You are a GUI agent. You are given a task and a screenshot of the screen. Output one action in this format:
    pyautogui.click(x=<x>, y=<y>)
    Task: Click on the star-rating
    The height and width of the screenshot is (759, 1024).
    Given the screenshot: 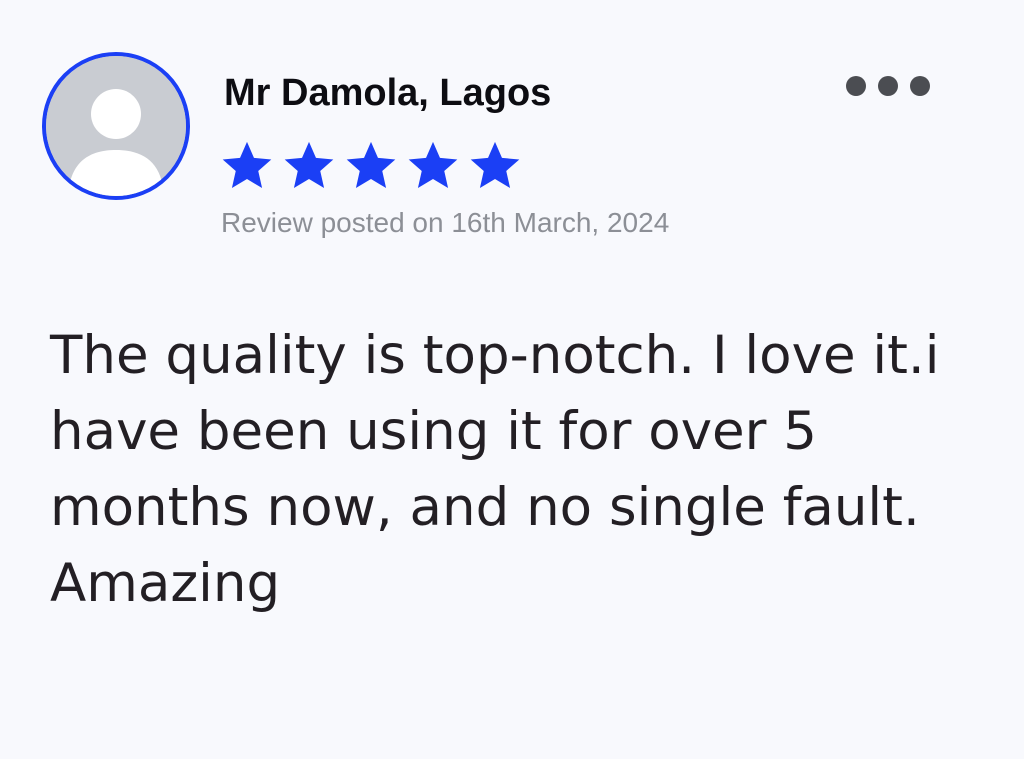 What is the action you would take?
    pyautogui.click(x=371, y=166)
    